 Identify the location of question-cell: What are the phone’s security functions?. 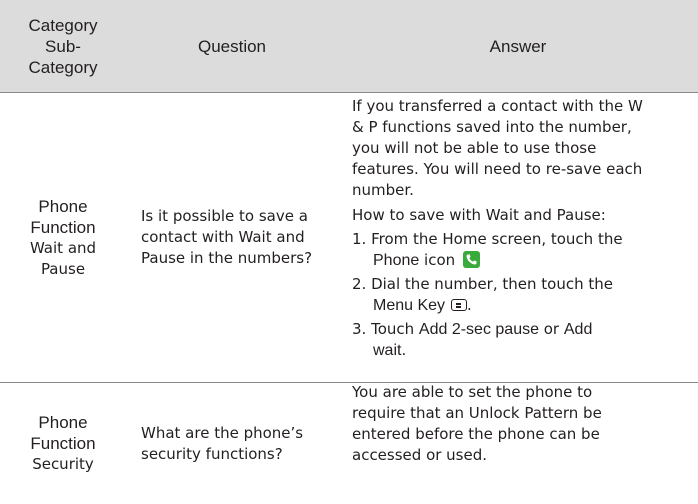
(238, 443).